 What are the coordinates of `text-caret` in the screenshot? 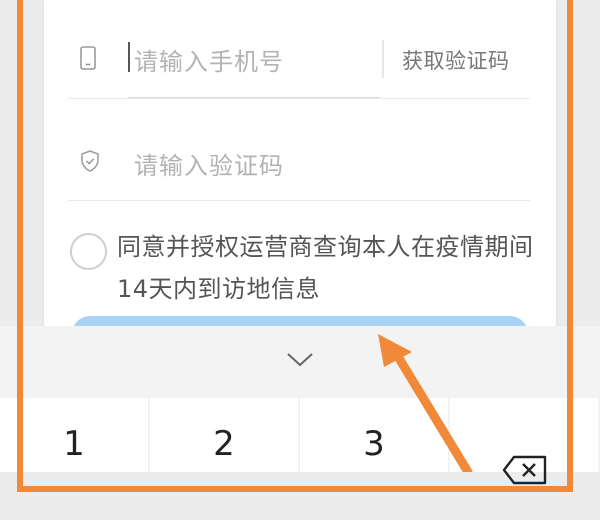 It's located at (129, 57).